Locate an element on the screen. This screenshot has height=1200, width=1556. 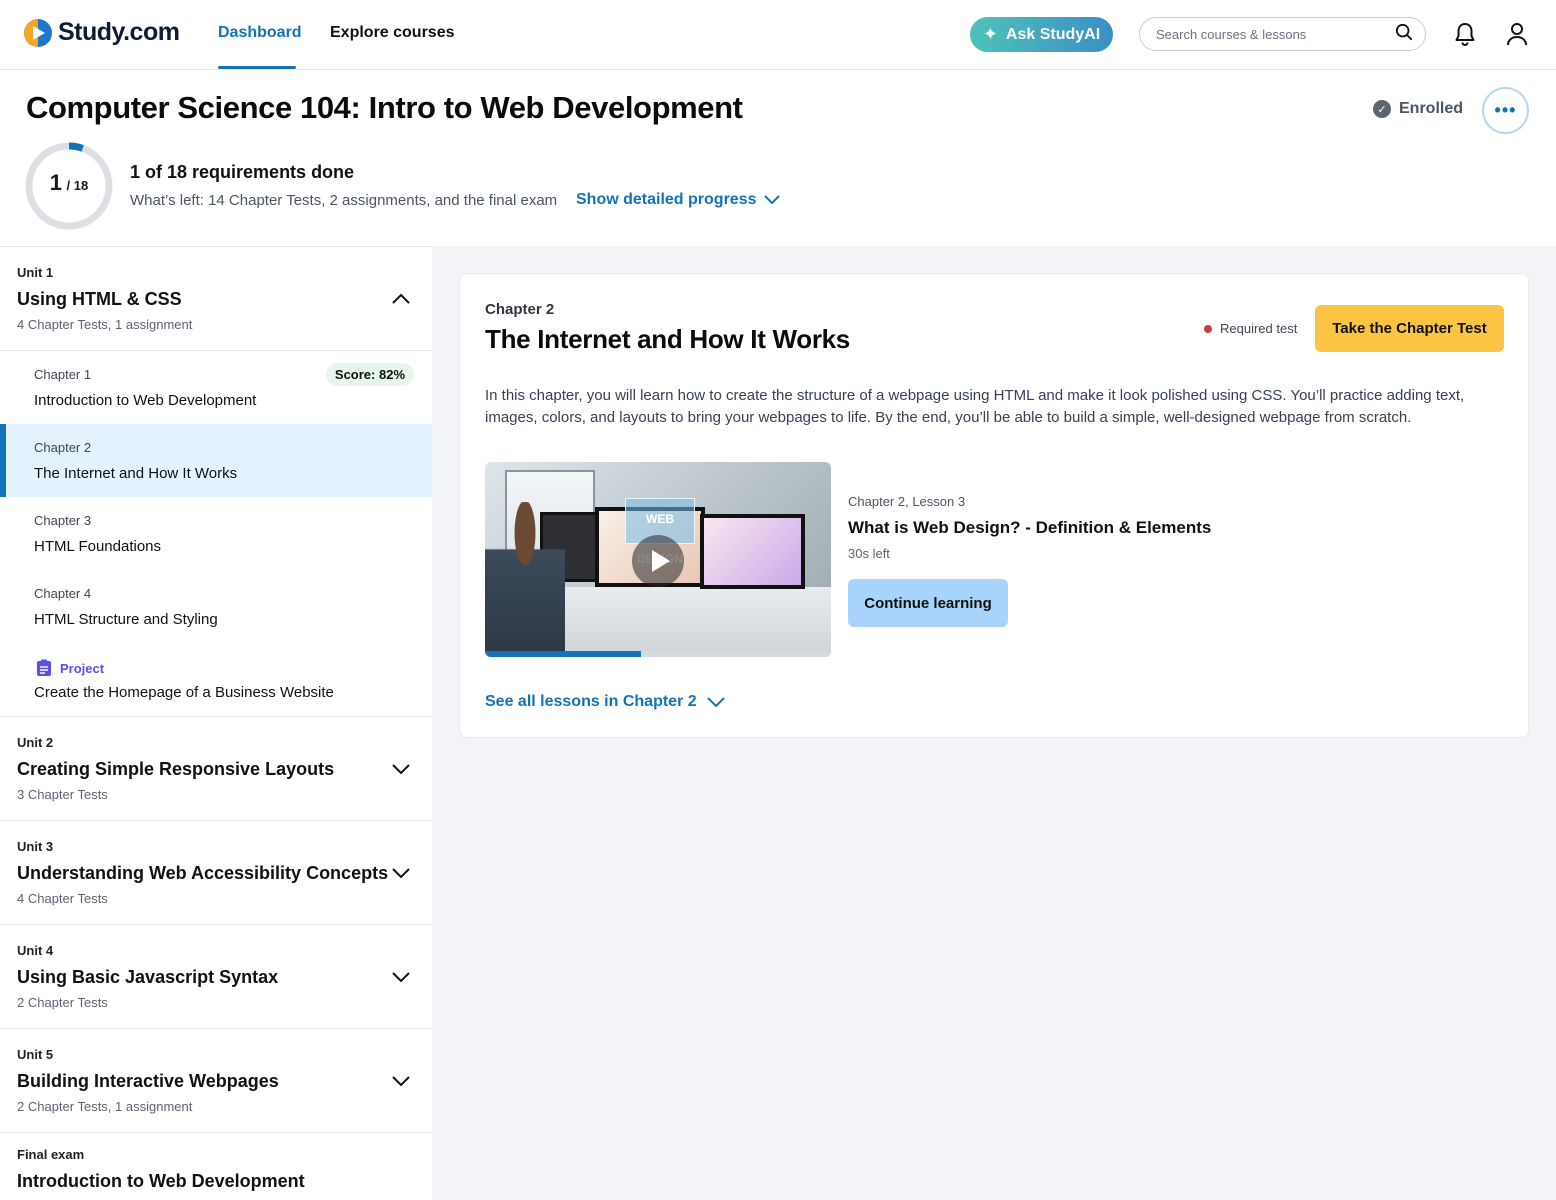
search-box is located at coordinates (1282, 34).